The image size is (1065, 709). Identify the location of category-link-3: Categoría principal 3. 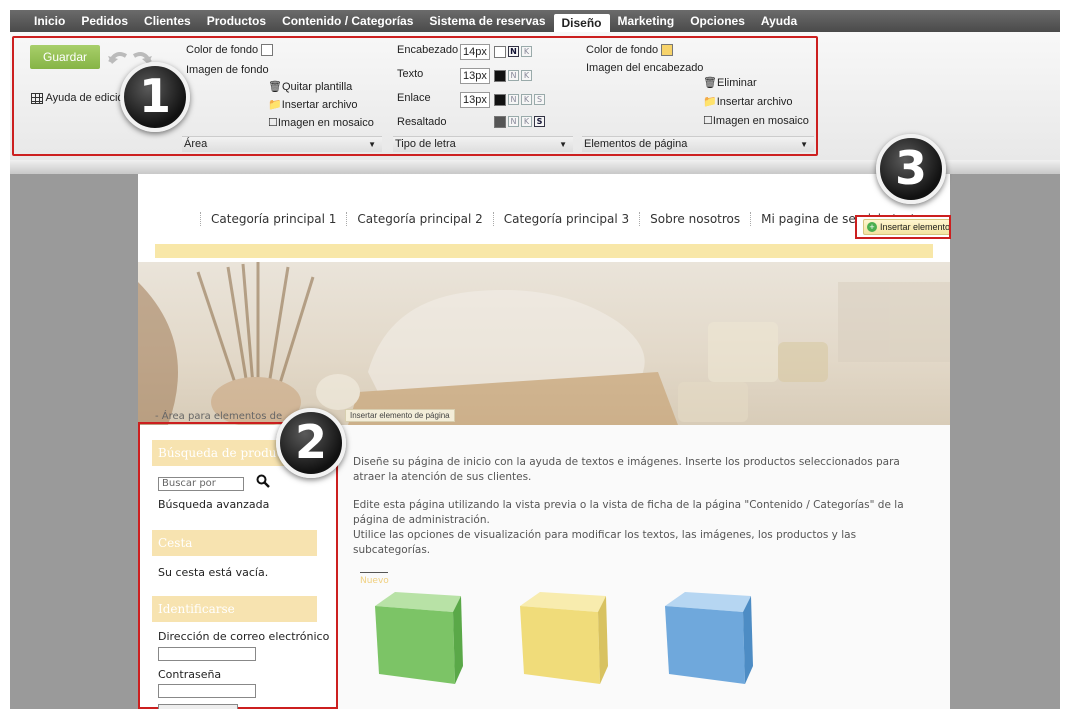
(565, 219).